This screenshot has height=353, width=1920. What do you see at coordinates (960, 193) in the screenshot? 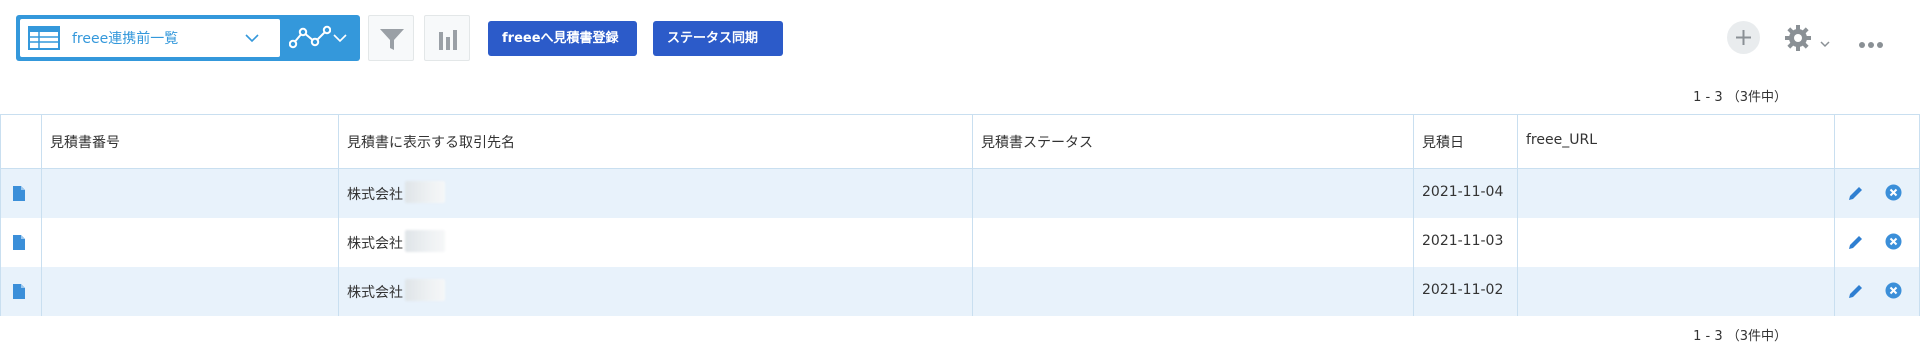
I see `table-row: 株式会社 2021-11-04` at bounding box center [960, 193].